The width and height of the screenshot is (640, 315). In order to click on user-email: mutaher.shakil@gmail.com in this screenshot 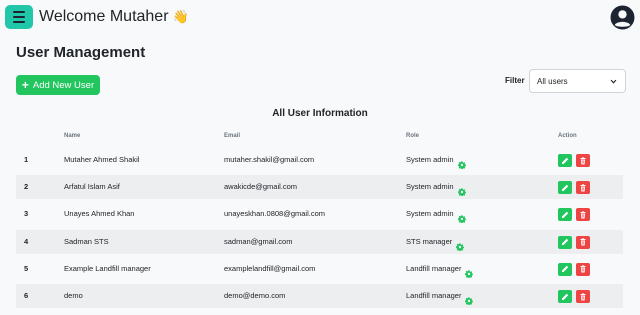, I will do `click(269, 159)`.